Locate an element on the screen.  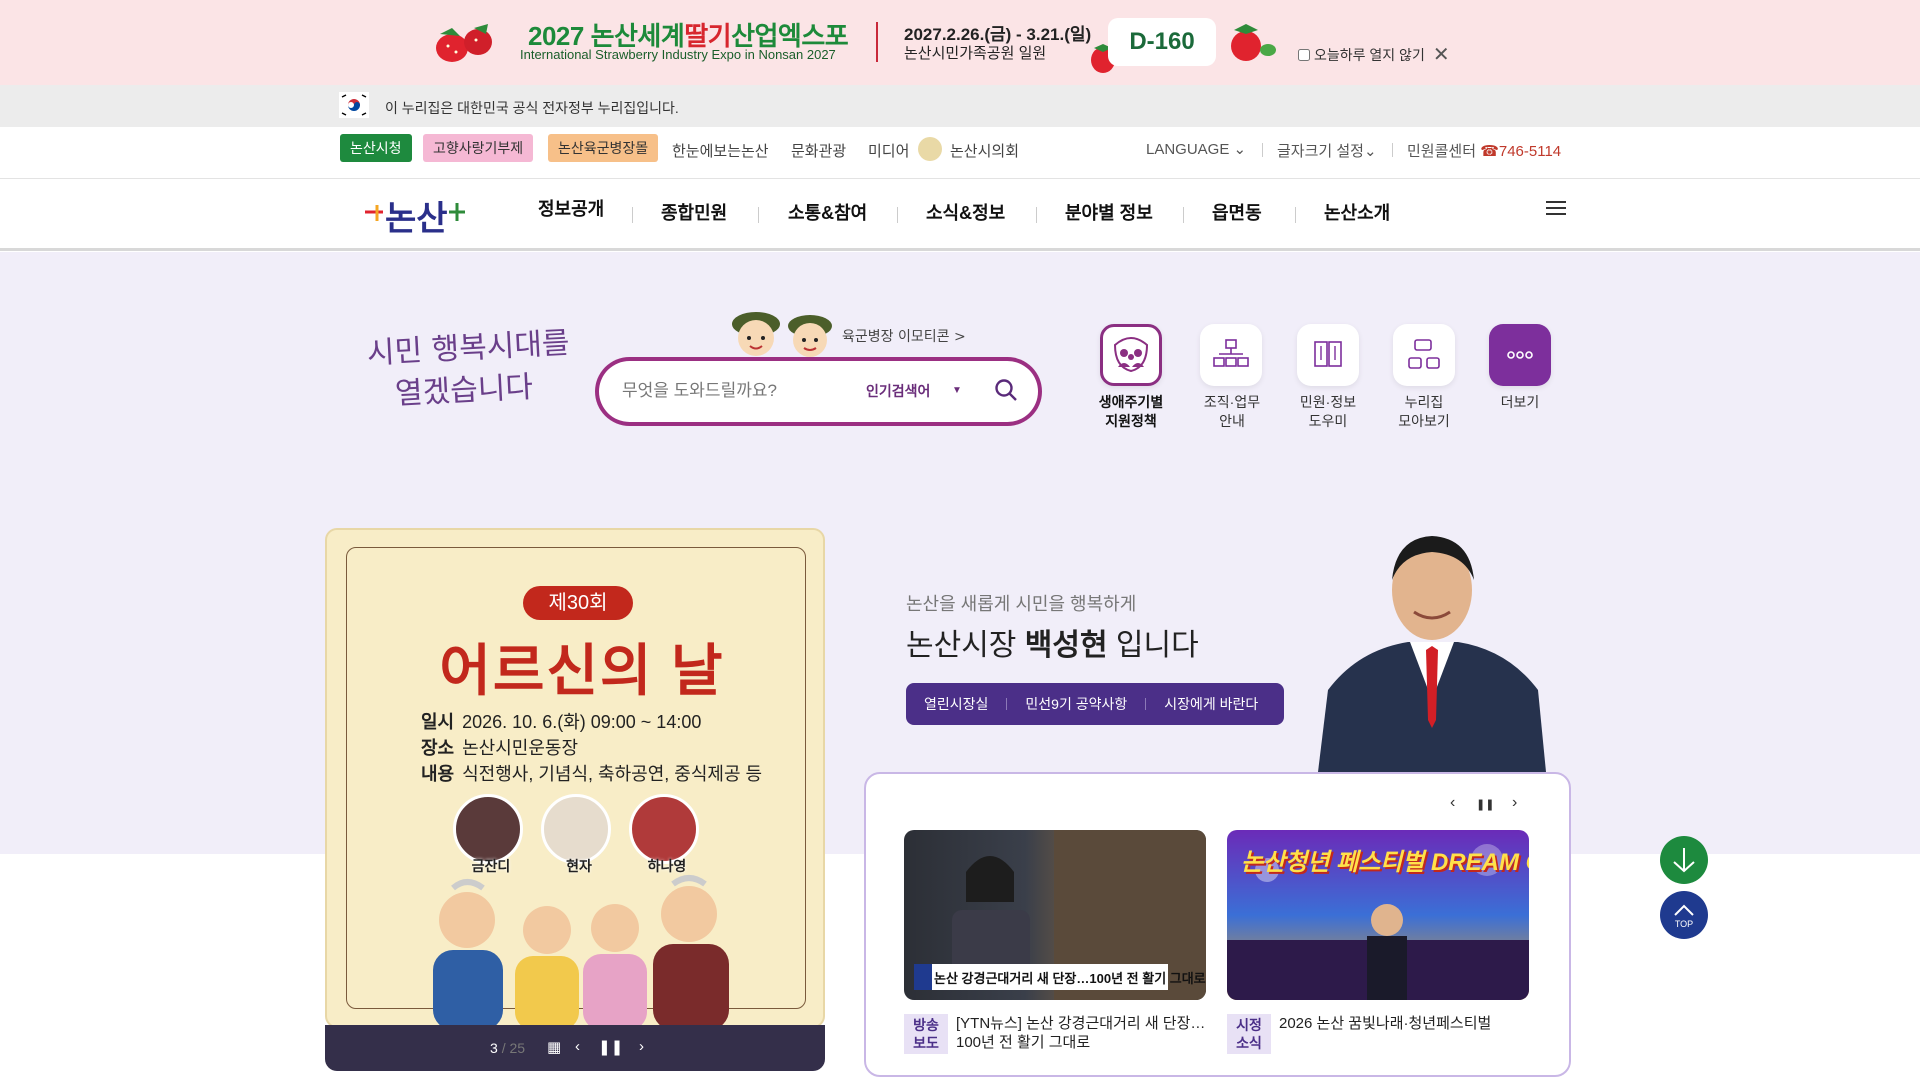
mayor-title: 논산시장 백성현 입니다 is located at coordinates (1052, 645).